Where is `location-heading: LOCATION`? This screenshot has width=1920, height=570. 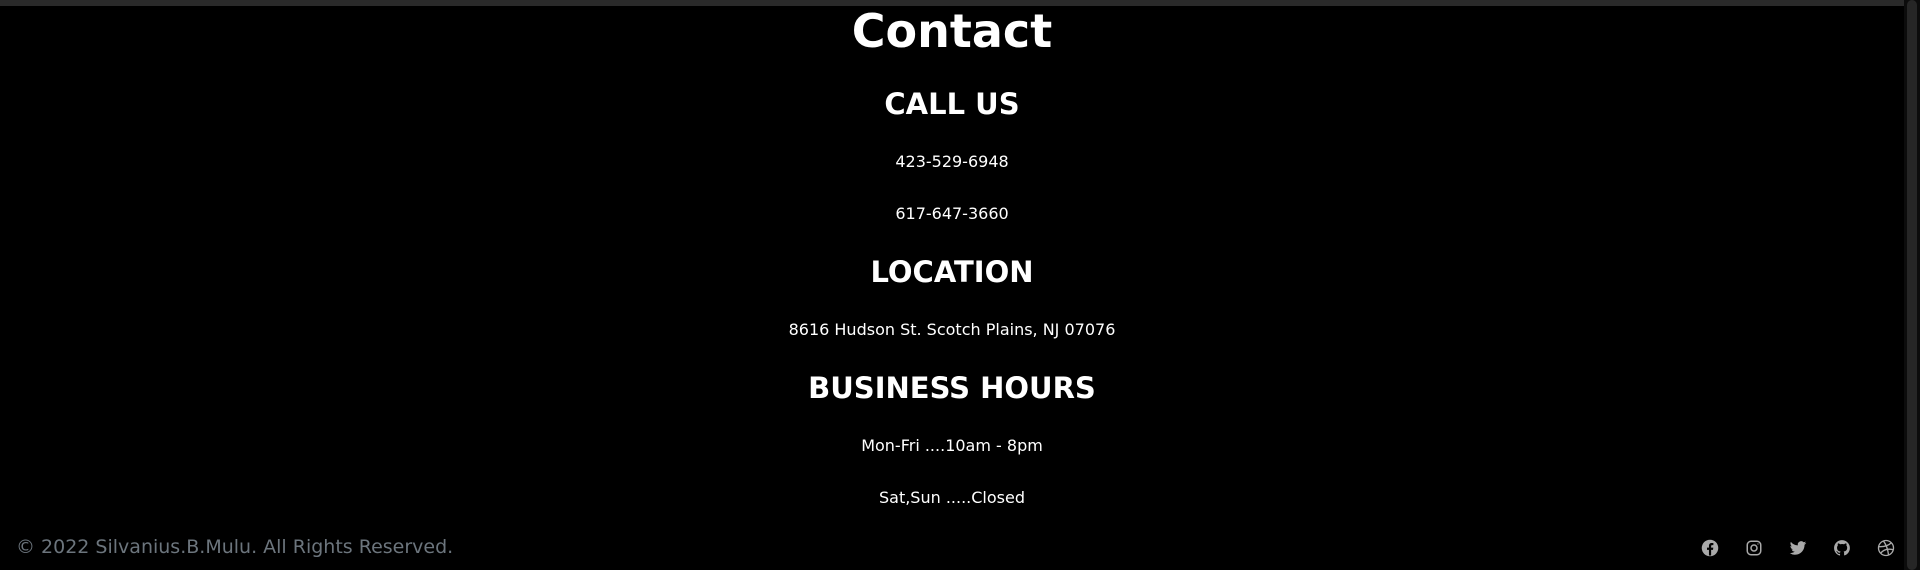
location-heading: LOCATION is located at coordinates (952, 272).